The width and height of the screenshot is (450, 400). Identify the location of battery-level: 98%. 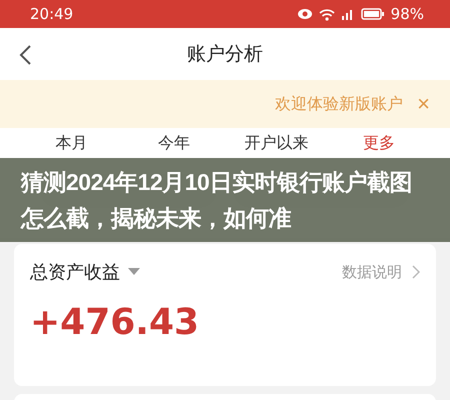
(407, 14).